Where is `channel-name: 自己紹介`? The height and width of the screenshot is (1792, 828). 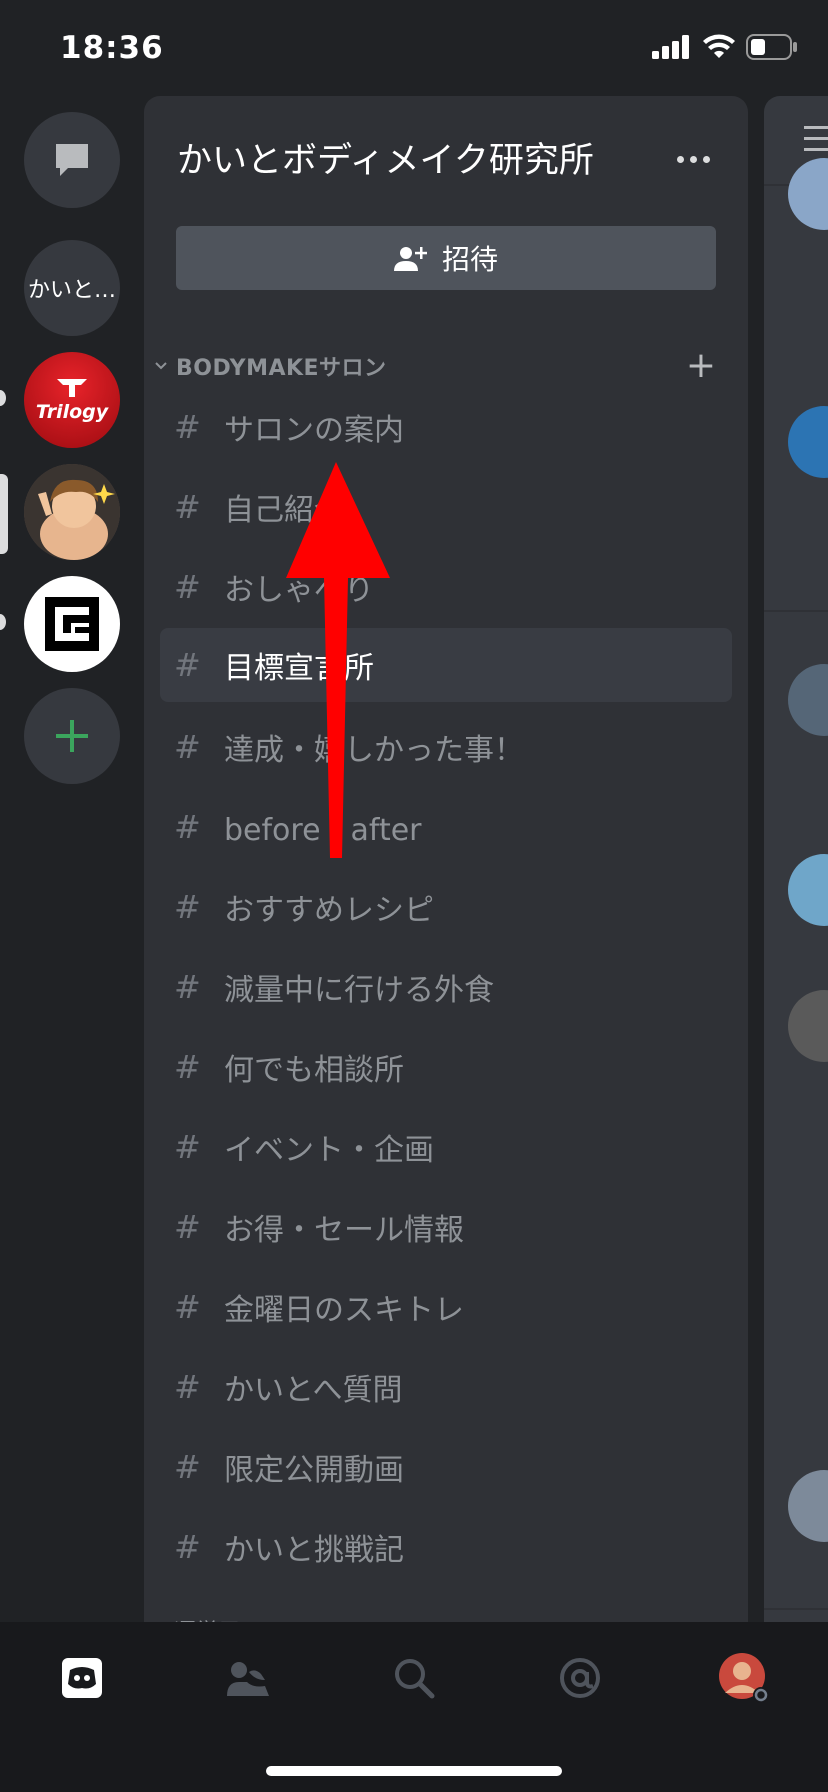 channel-name: 自己紹介 is located at coordinates (284, 510).